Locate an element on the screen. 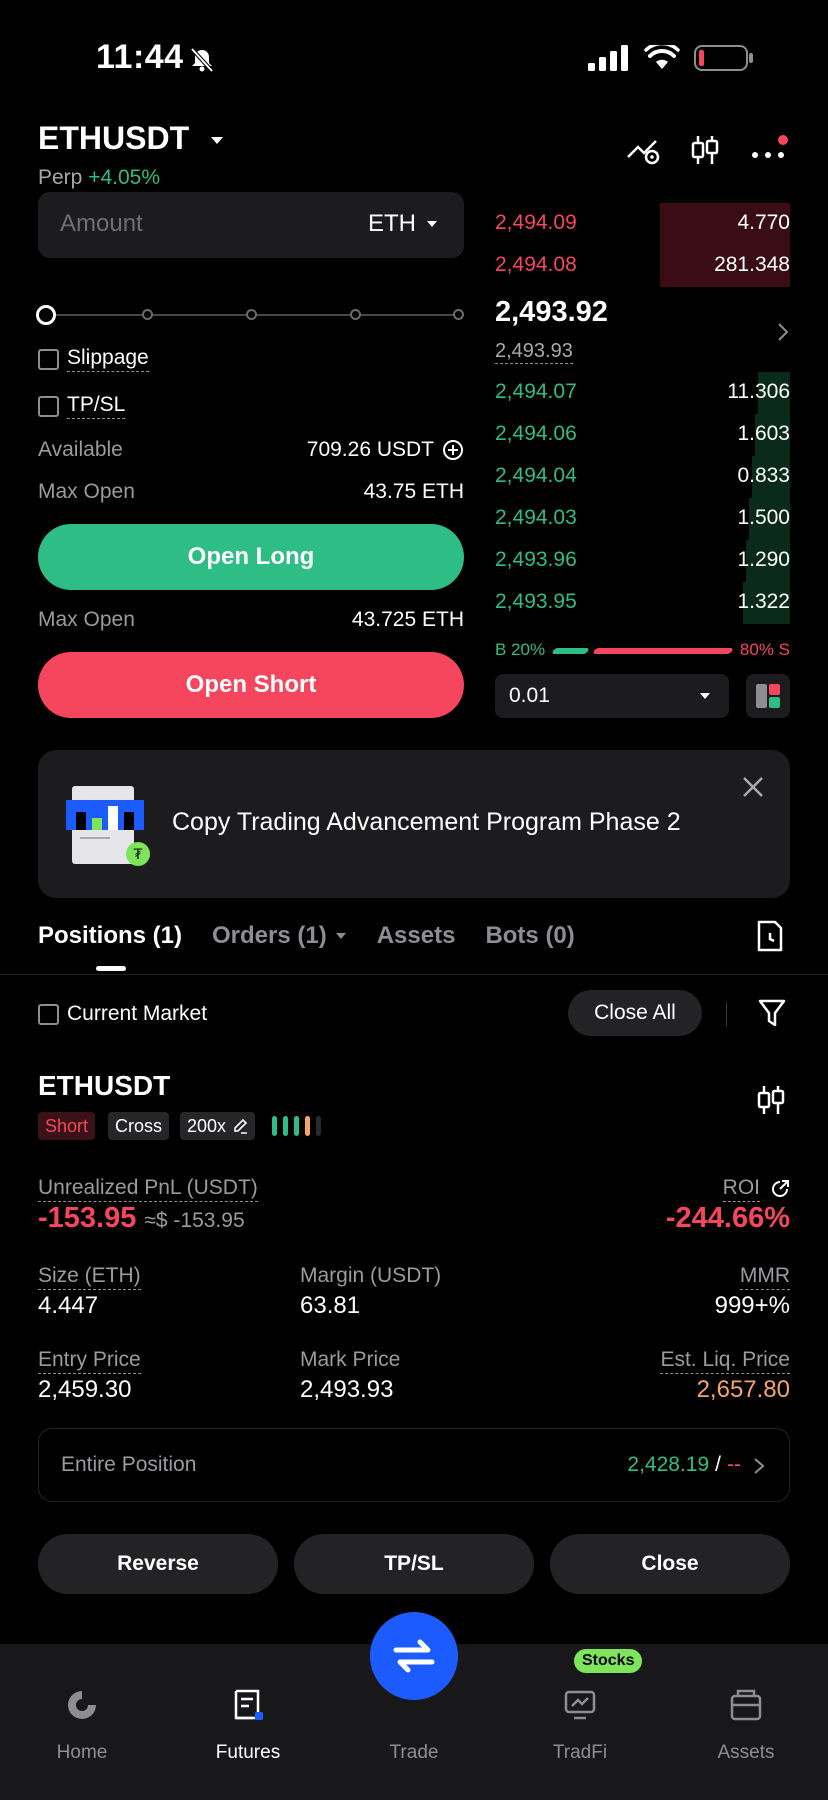 Image resolution: width=828 pixels, height=1800 pixels. sell-ratio: 80% S is located at coordinates (764, 649).